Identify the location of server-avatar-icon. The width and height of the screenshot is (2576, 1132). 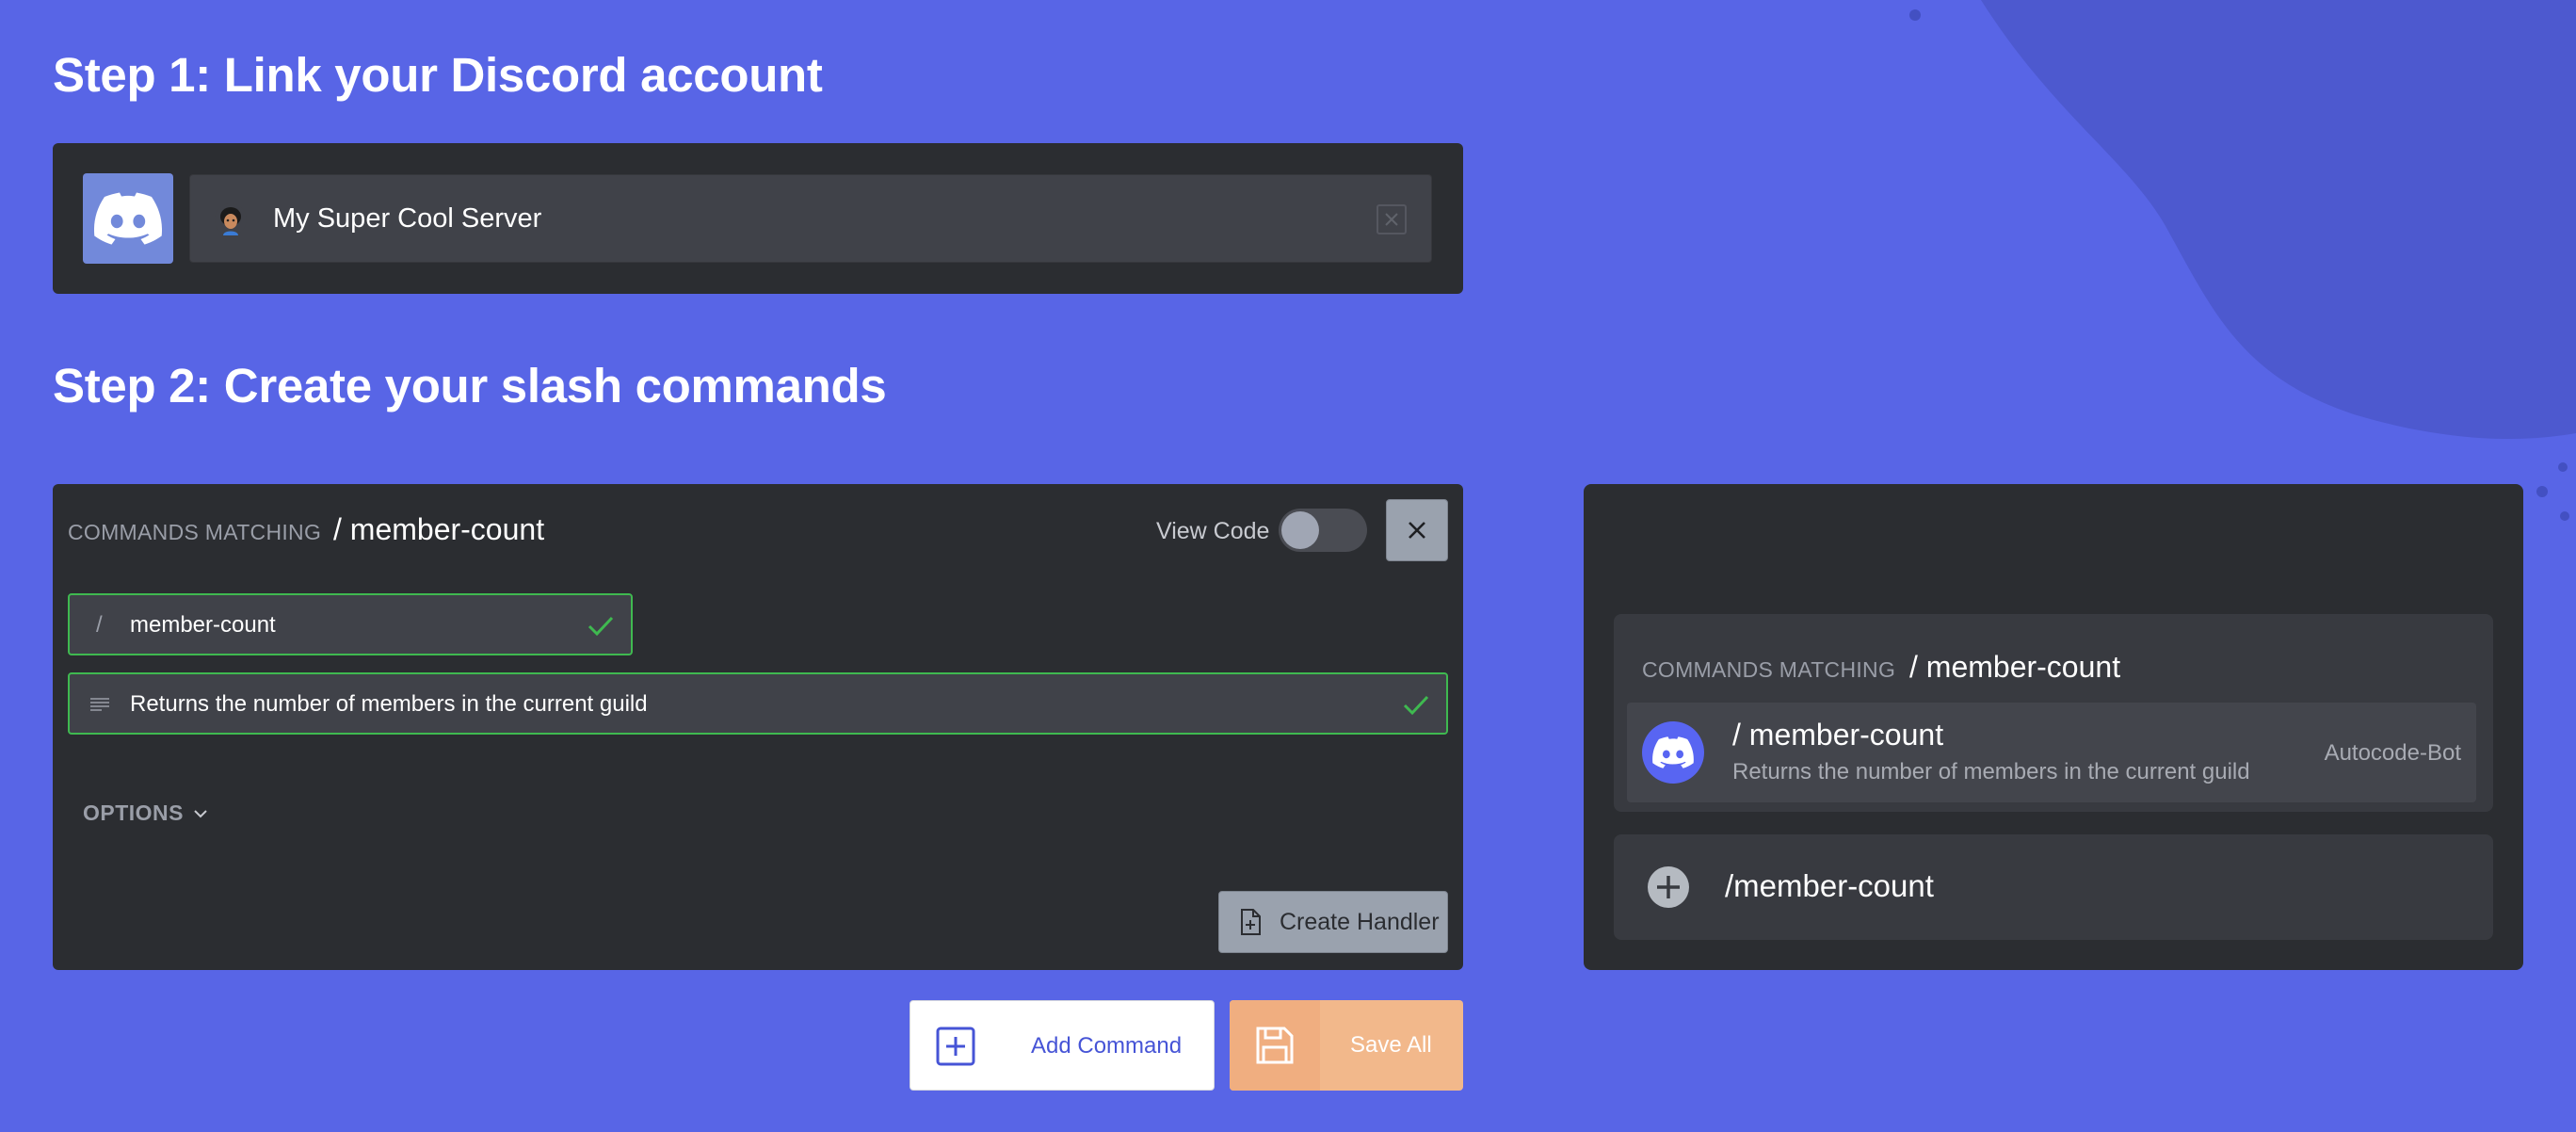
(231, 219).